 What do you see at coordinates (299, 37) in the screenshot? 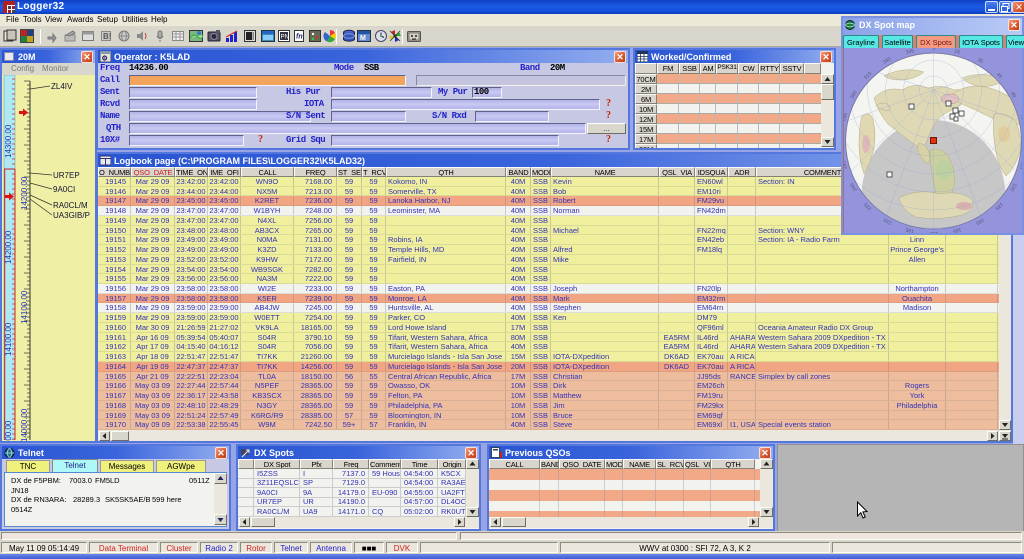
I see `svg-text: fn` at bounding box center [299, 37].